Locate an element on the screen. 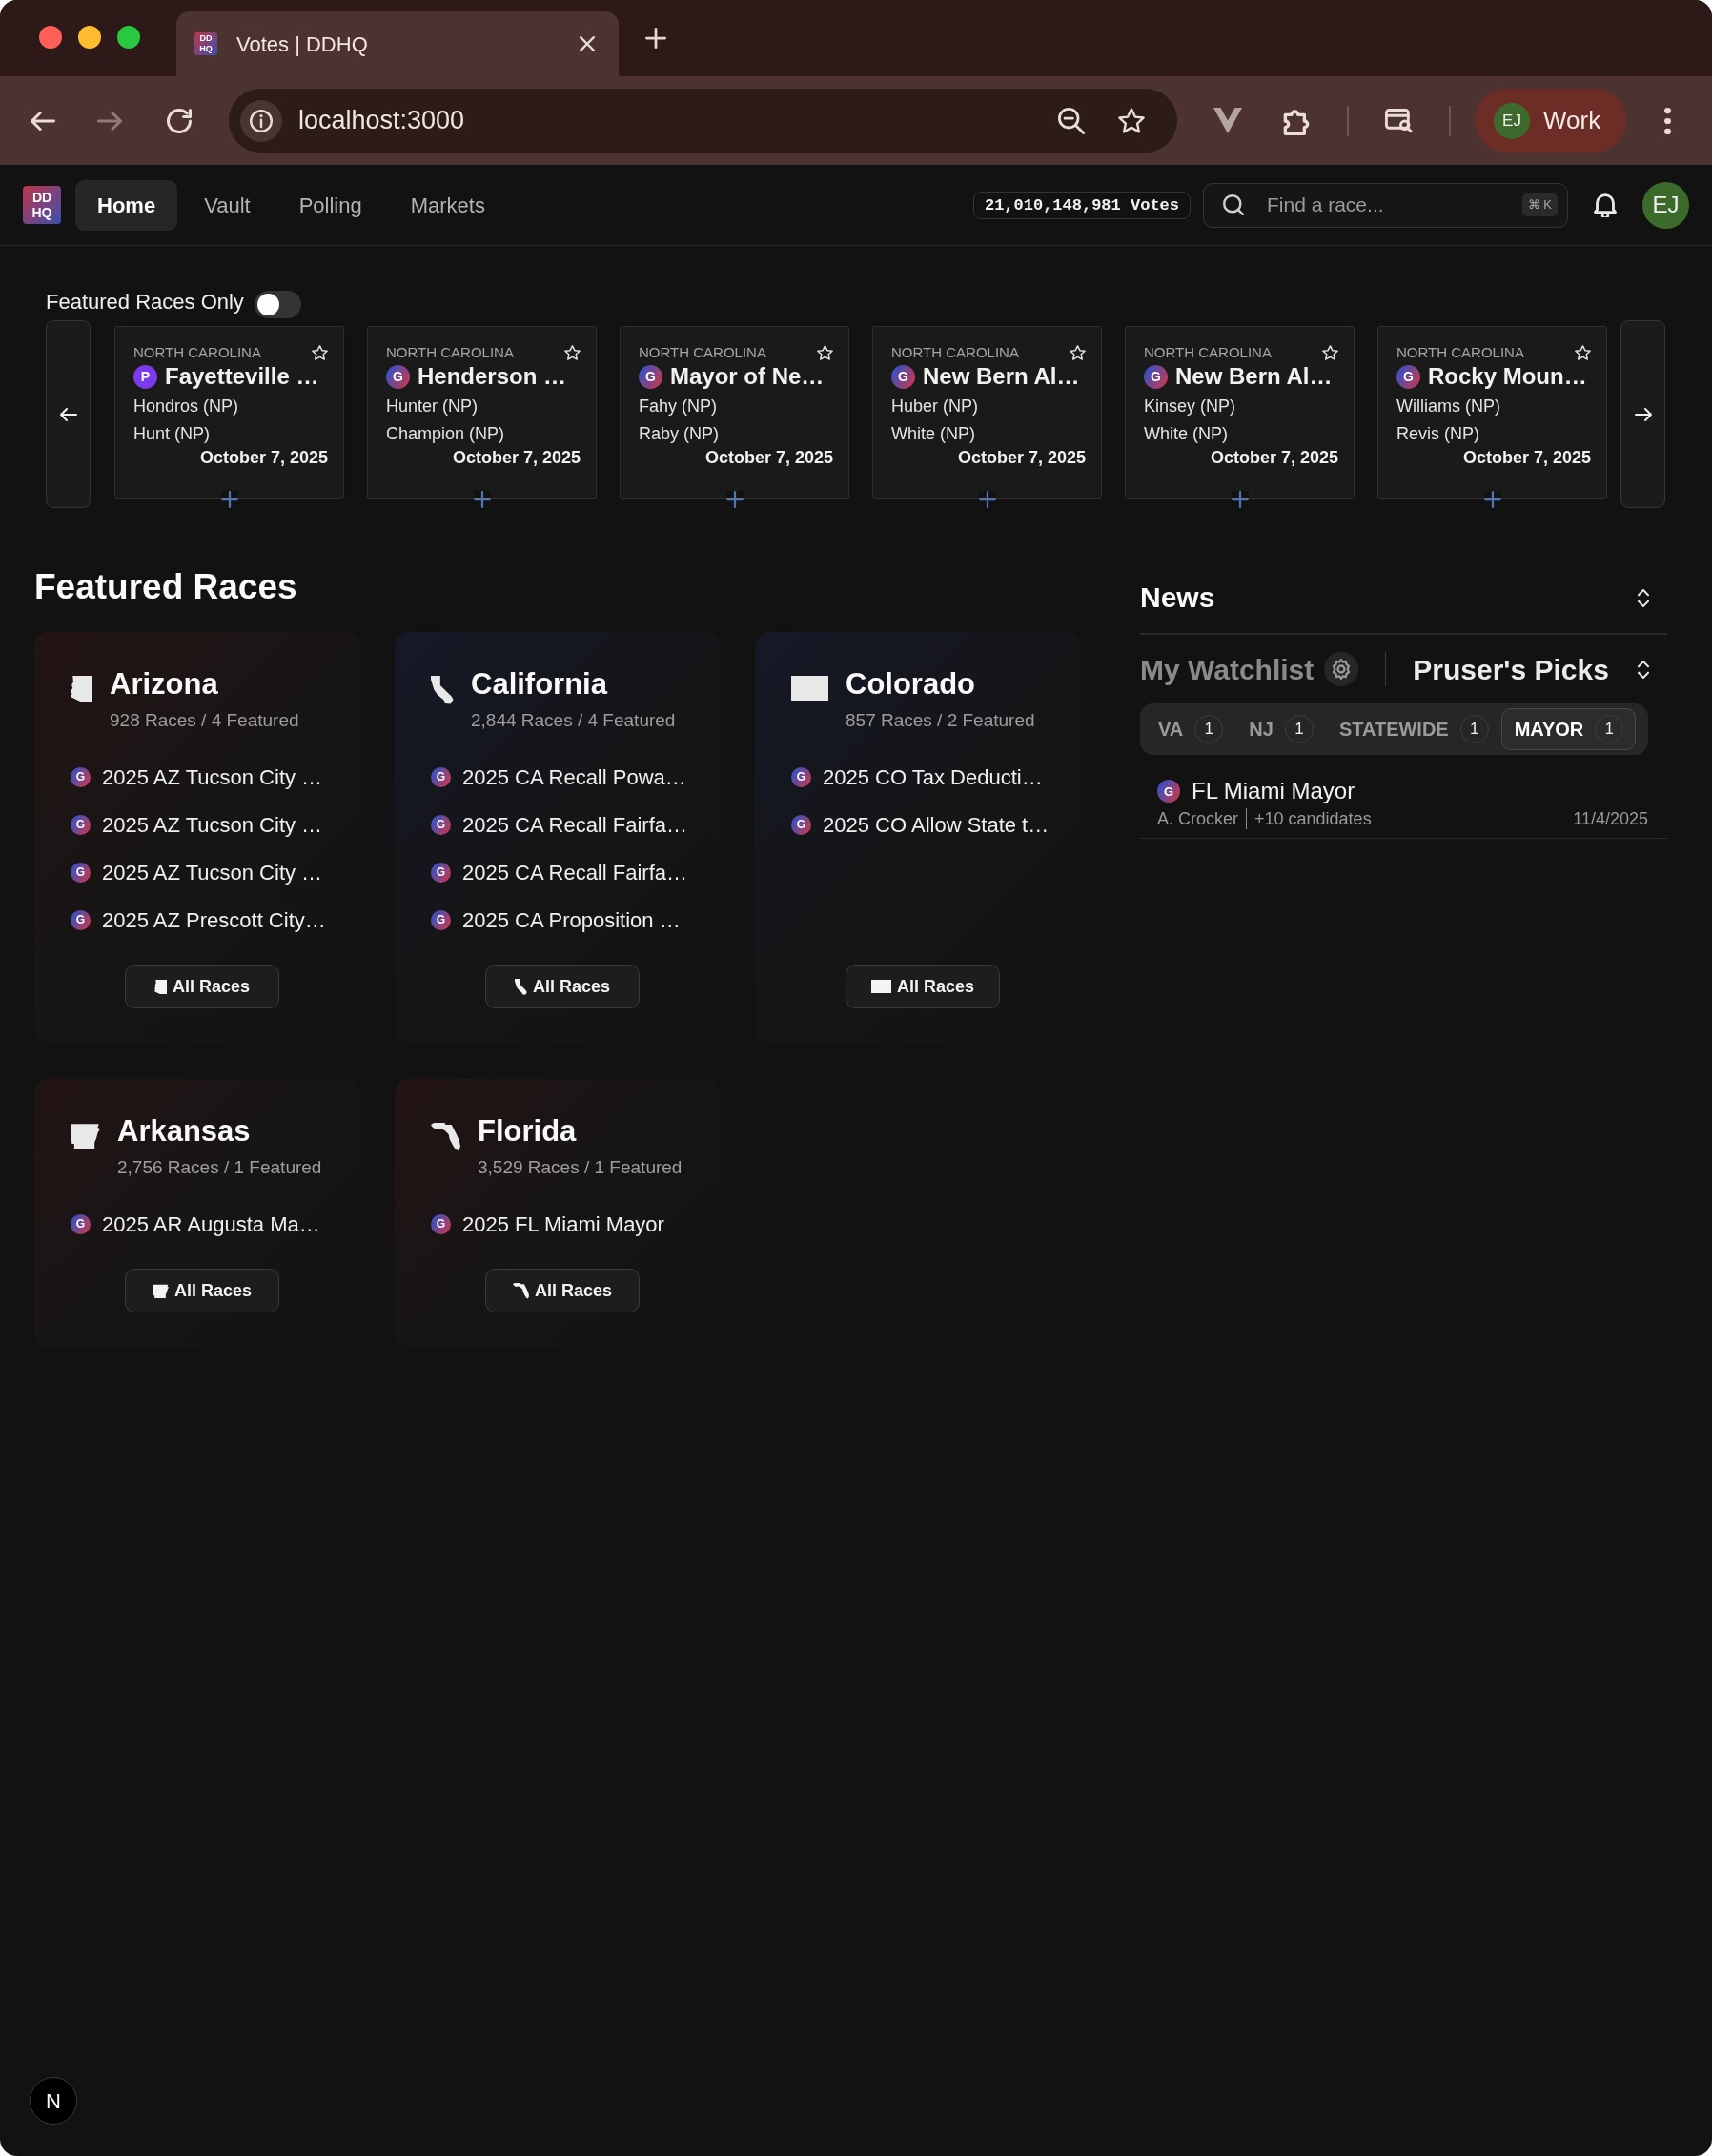 This screenshot has height=2156, width=1712. nav-link: Polling is located at coordinates (330, 205).